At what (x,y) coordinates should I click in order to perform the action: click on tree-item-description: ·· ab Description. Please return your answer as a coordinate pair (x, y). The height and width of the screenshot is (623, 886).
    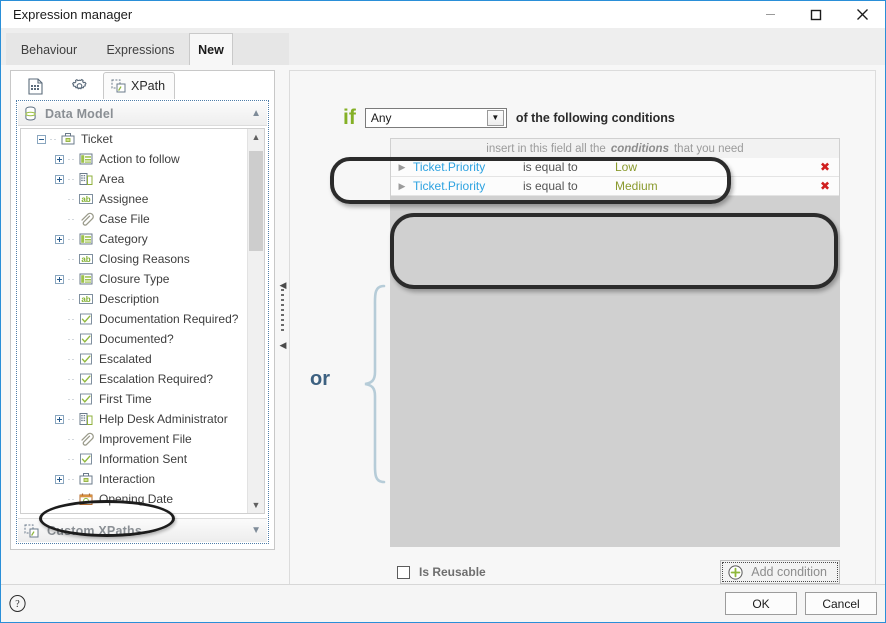
    Looking at the image, I should click on (134, 299).